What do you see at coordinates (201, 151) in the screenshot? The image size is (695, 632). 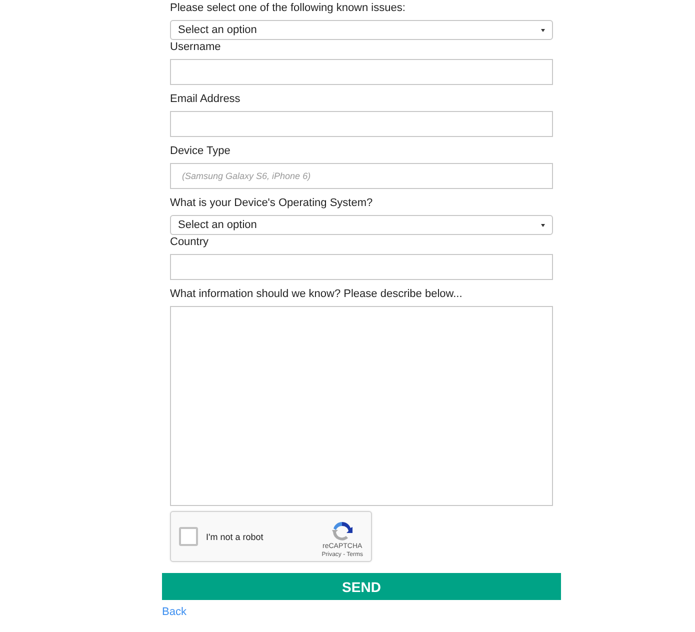 I see `field-label: Device Type` at bounding box center [201, 151].